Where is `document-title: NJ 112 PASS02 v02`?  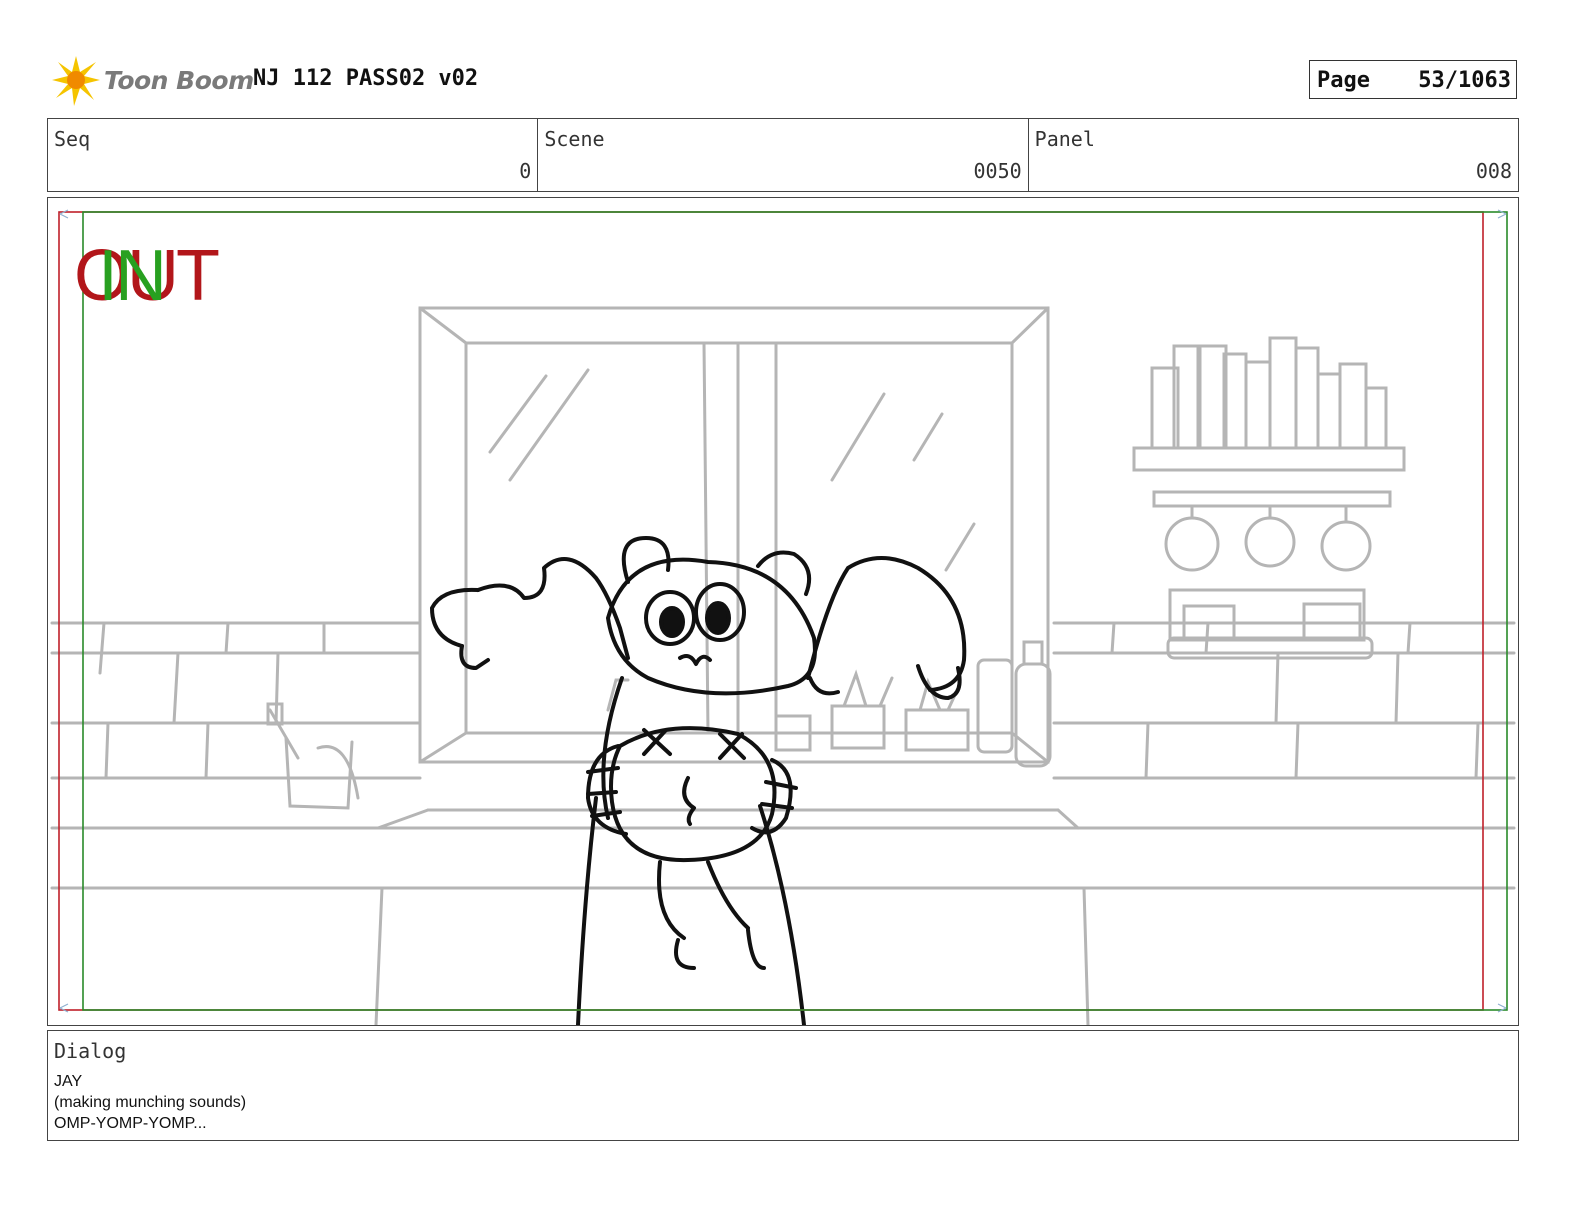 document-title: NJ 112 PASS02 v02 is located at coordinates (366, 78).